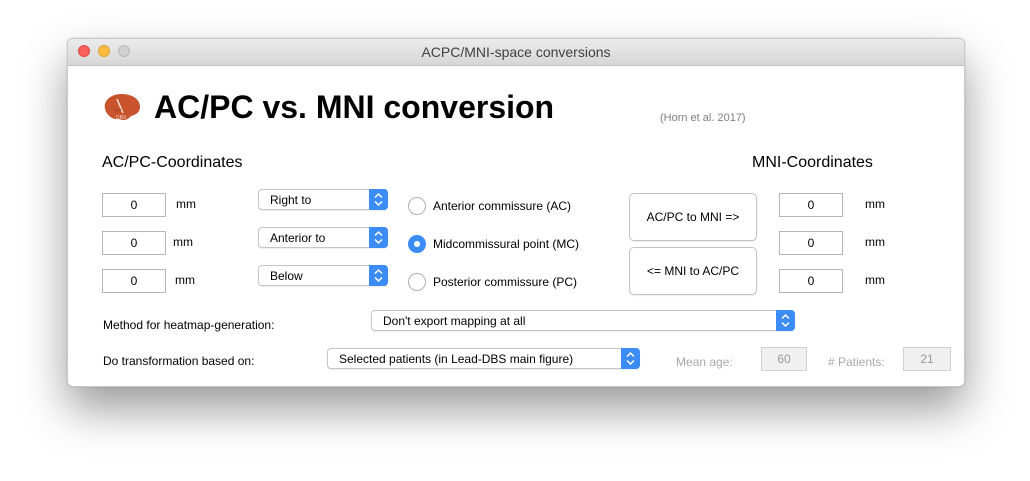 The width and height of the screenshot is (1030, 481). What do you see at coordinates (417, 244) in the screenshot?
I see `radio-midcommissural-point` at bounding box center [417, 244].